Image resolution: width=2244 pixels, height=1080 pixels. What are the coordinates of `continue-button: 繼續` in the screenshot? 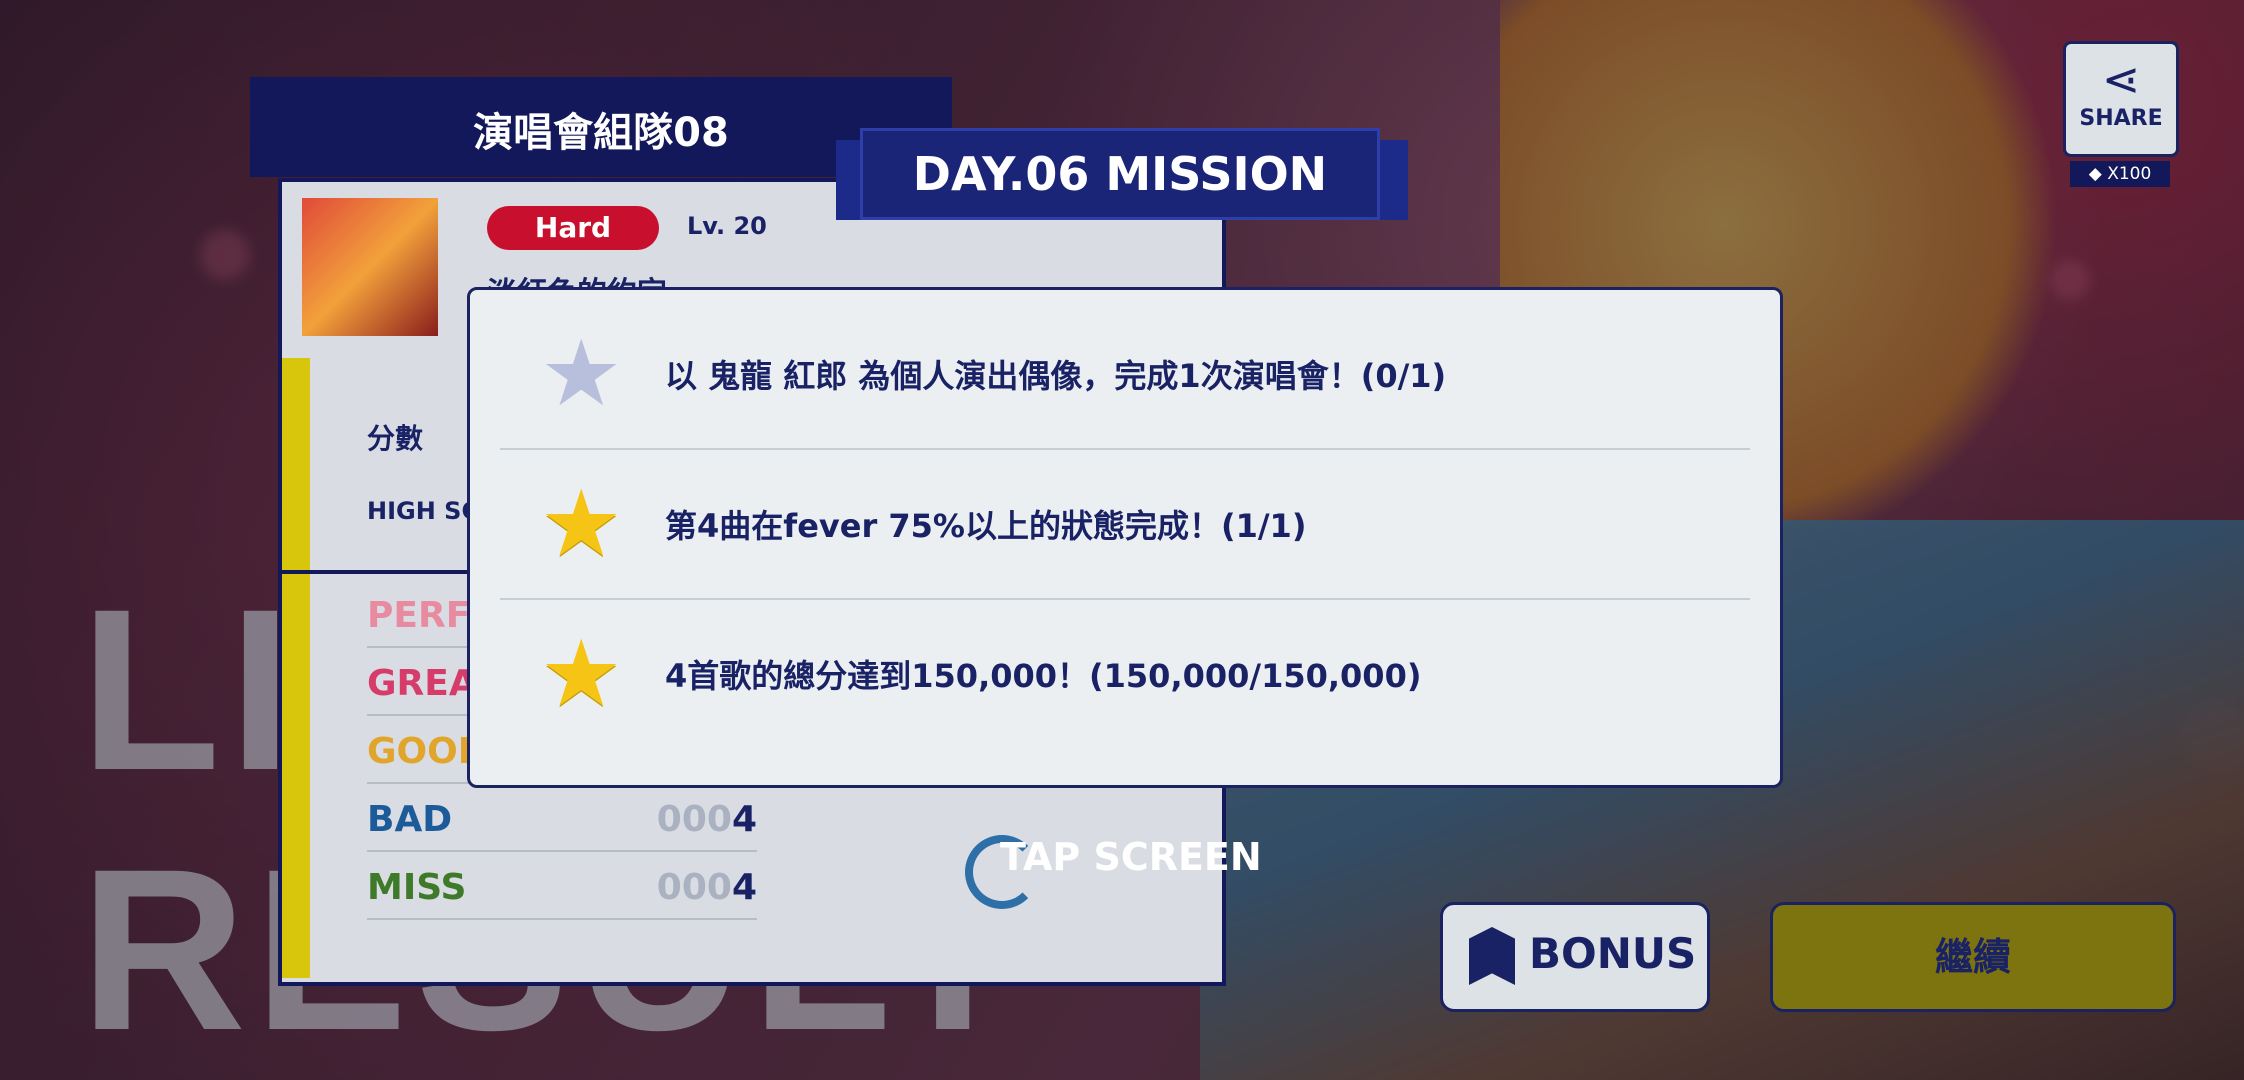 It's located at (1973, 957).